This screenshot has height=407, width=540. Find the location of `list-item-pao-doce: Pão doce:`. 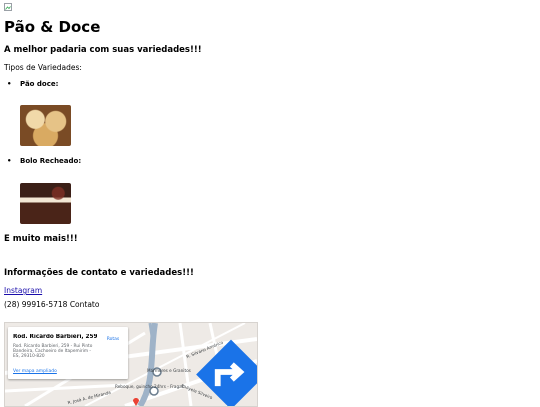

list-item-pao-doce: Pão doce: is located at coordinates (33, 84).